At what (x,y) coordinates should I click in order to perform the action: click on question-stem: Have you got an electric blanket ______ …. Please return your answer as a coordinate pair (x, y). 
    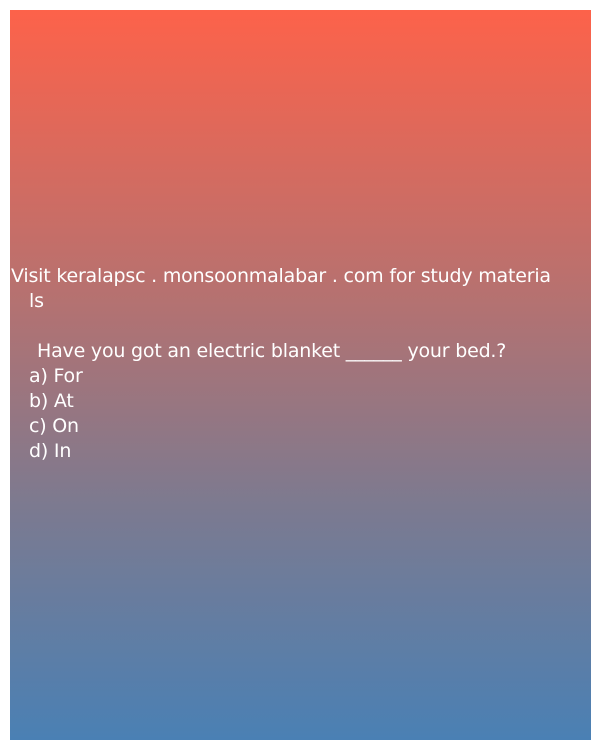
    Looking at the image, I should click on (272, 351).